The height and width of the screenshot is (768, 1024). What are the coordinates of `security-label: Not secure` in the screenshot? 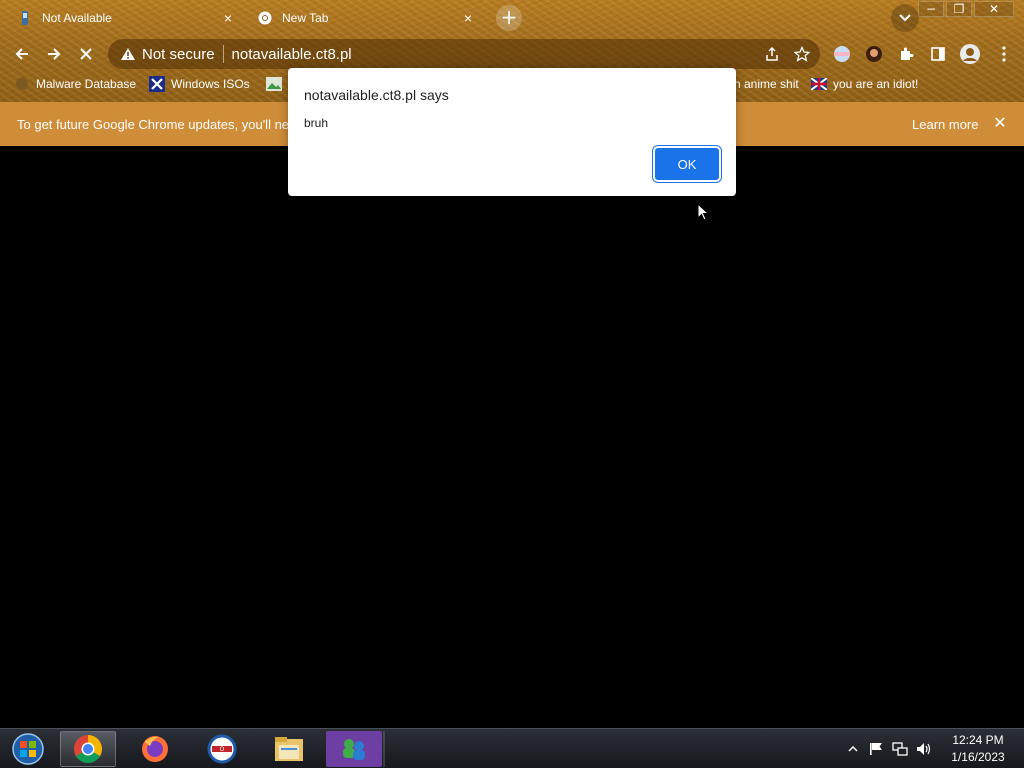 It's located at (178, 54).